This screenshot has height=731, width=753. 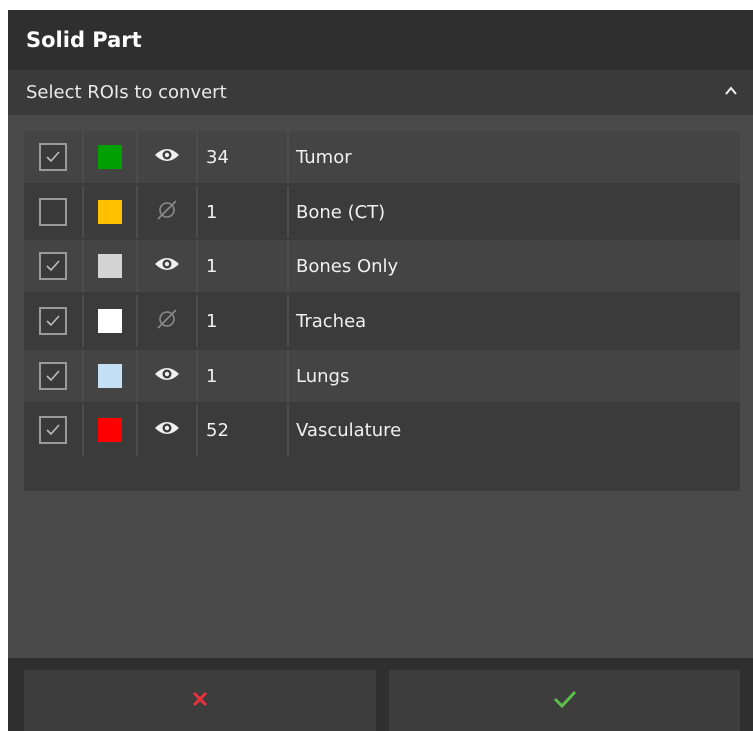 What do you see at coordinates (382, 321) in the screenshot?
I see `roi-row: 1 Trachea` at bounding box center [382, 321].